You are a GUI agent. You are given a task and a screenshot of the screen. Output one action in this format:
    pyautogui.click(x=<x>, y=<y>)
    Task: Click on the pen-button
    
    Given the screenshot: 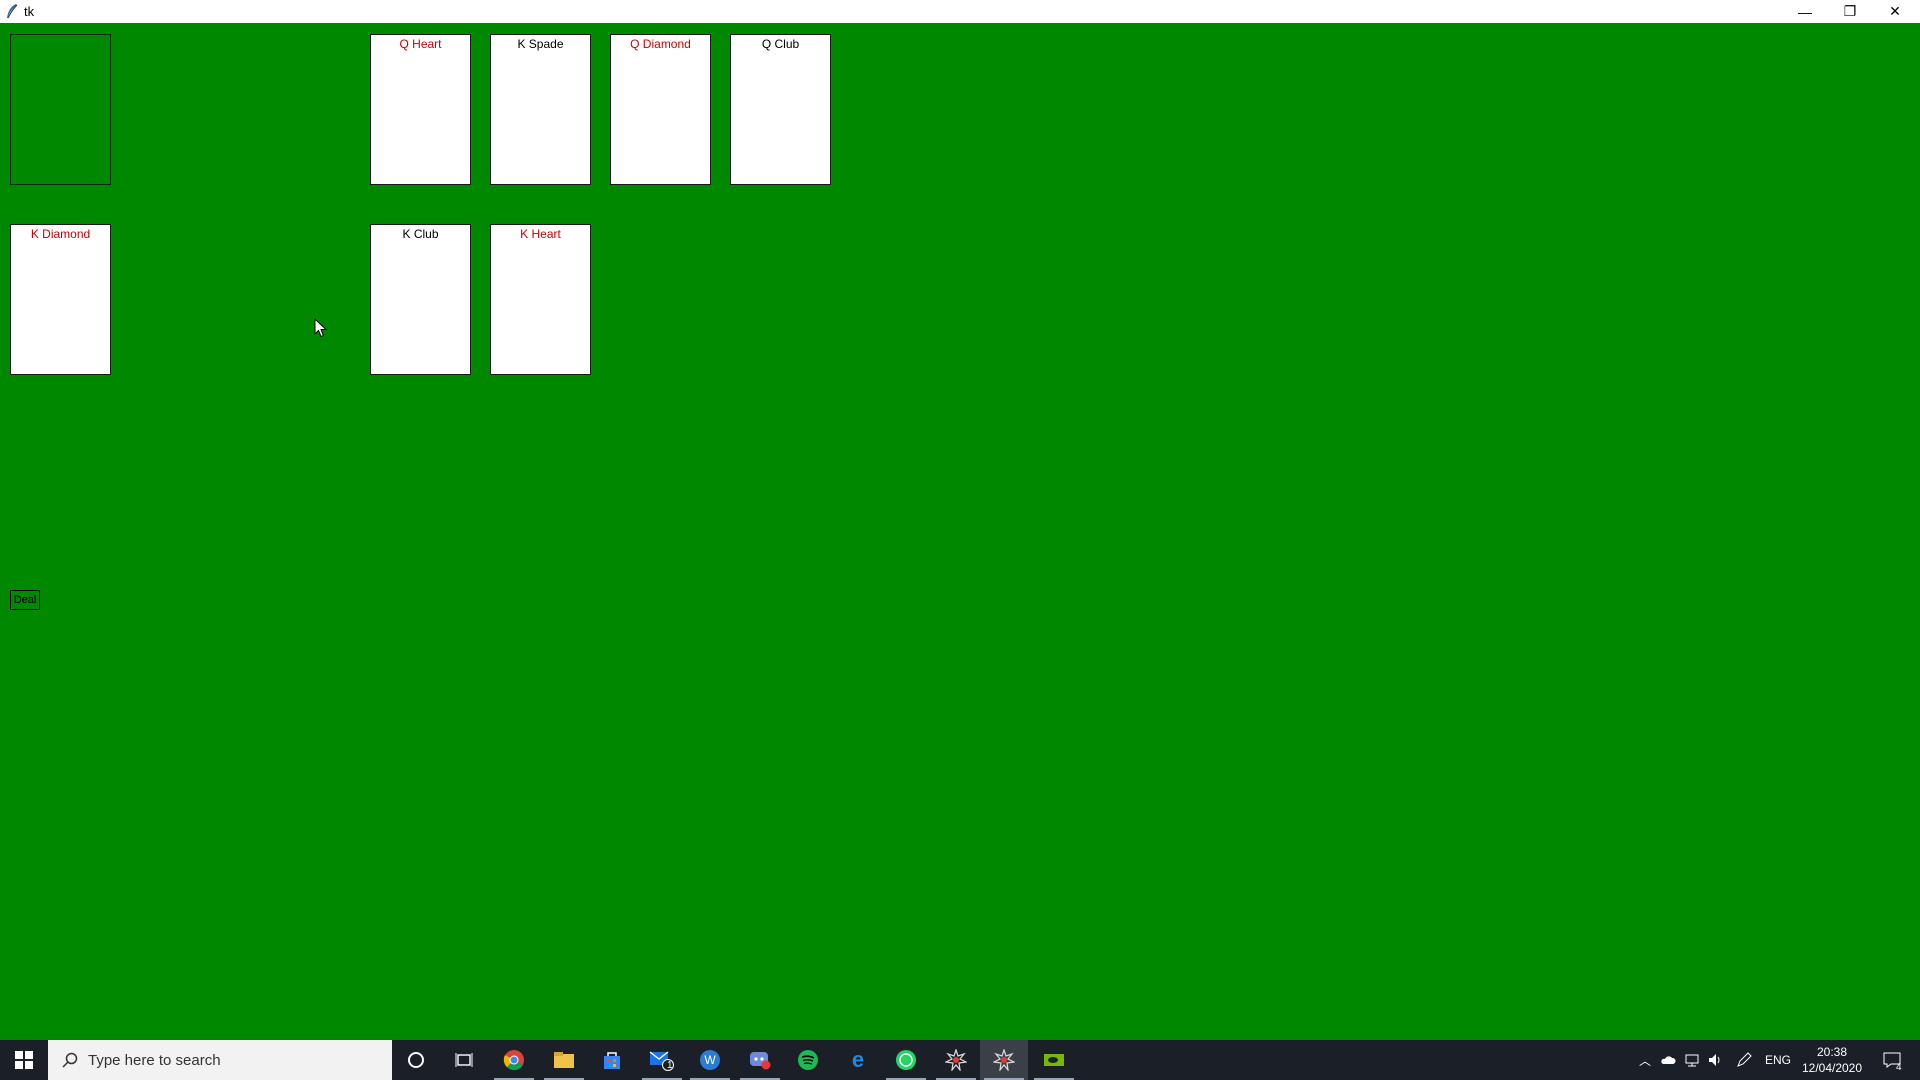 What is the action you would take?
    pyautogui.click(x=1744, y=1060)
    